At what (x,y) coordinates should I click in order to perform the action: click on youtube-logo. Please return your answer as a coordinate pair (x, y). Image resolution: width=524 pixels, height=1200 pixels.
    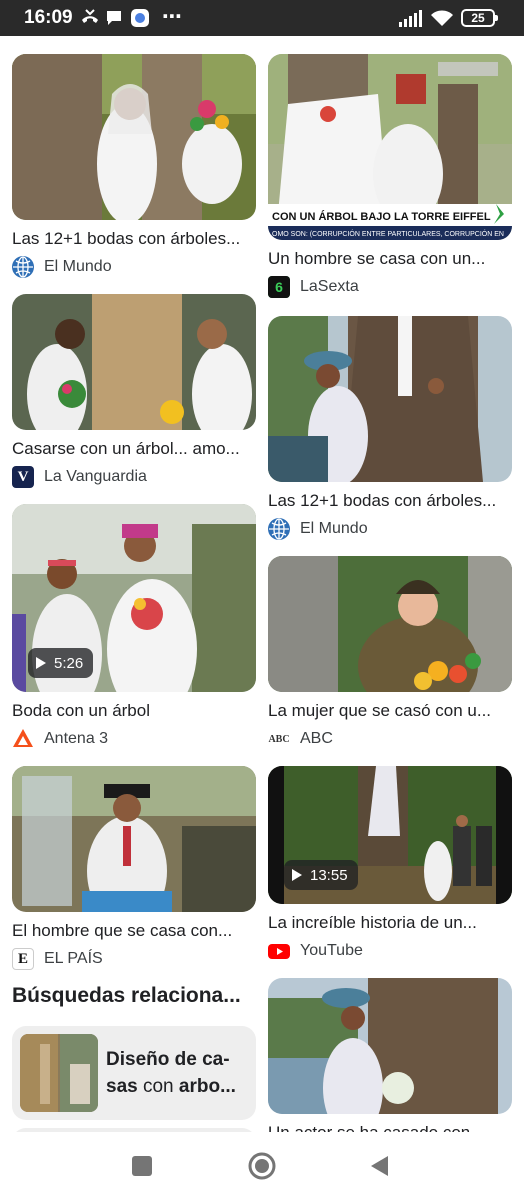
    Looking at the image, I should click on (279, 951).